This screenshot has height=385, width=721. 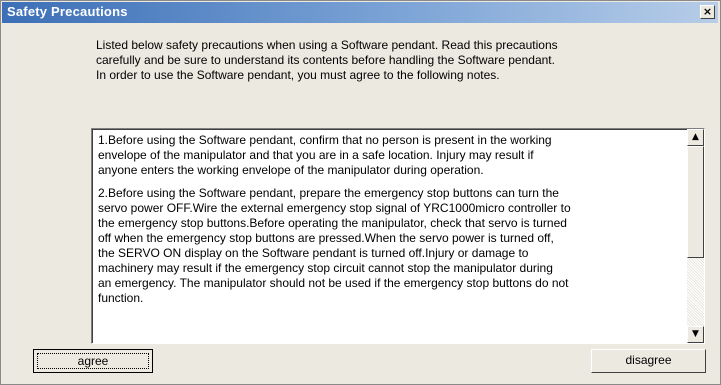 I want to click on close-button: ×, so click(x=707, y=12).